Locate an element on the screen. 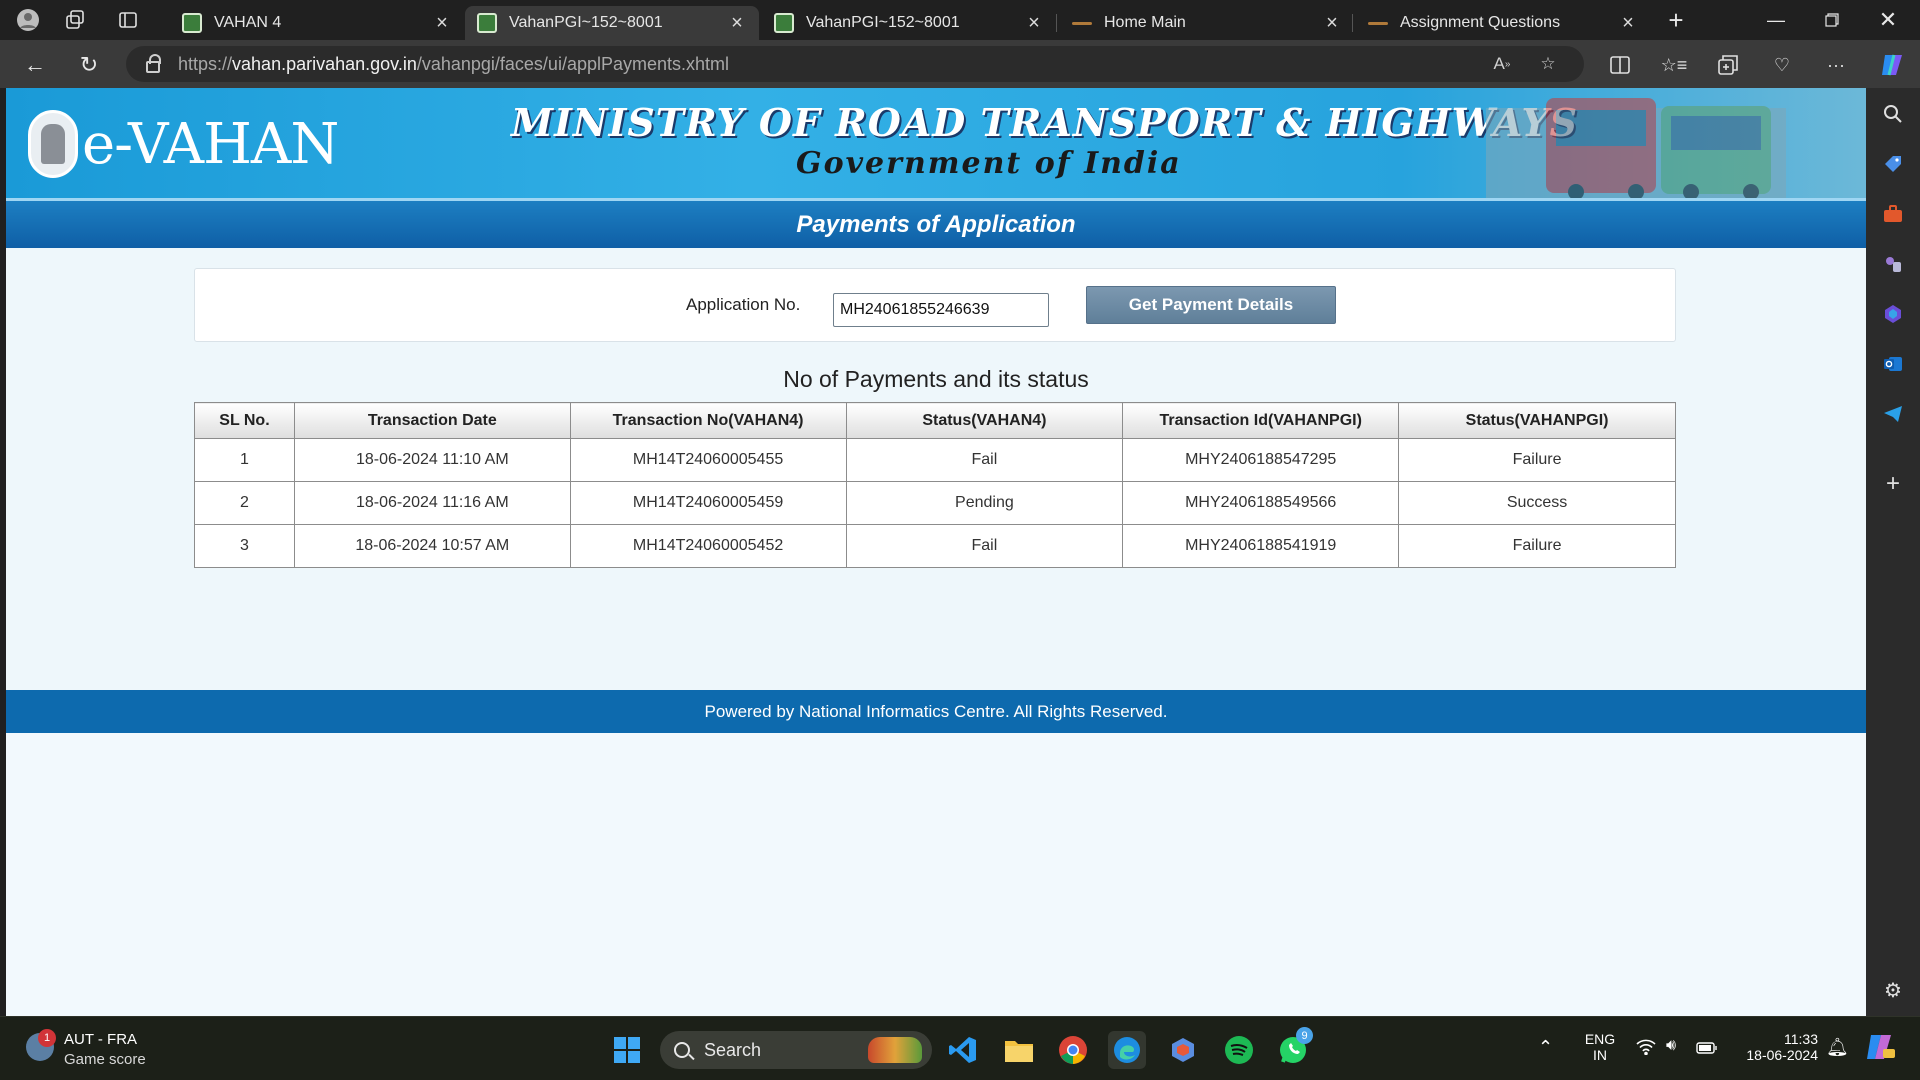 This screenshot has width=1920, height=1080. shopping-tag-icon is located at coordinates (1893, 164).